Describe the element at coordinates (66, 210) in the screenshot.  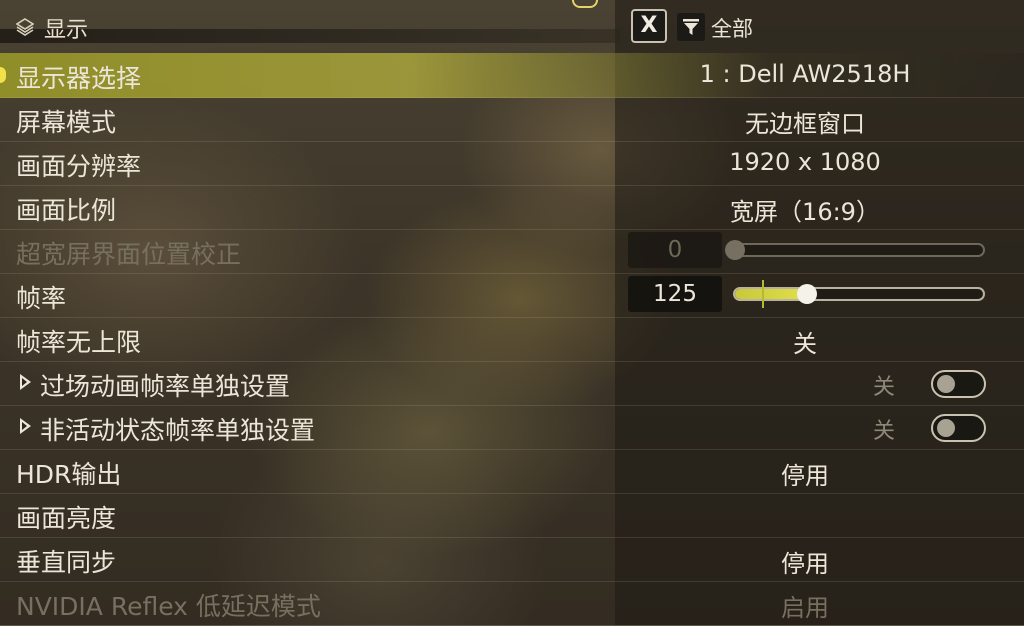
I see `setting-label: 画面比例` at that location.